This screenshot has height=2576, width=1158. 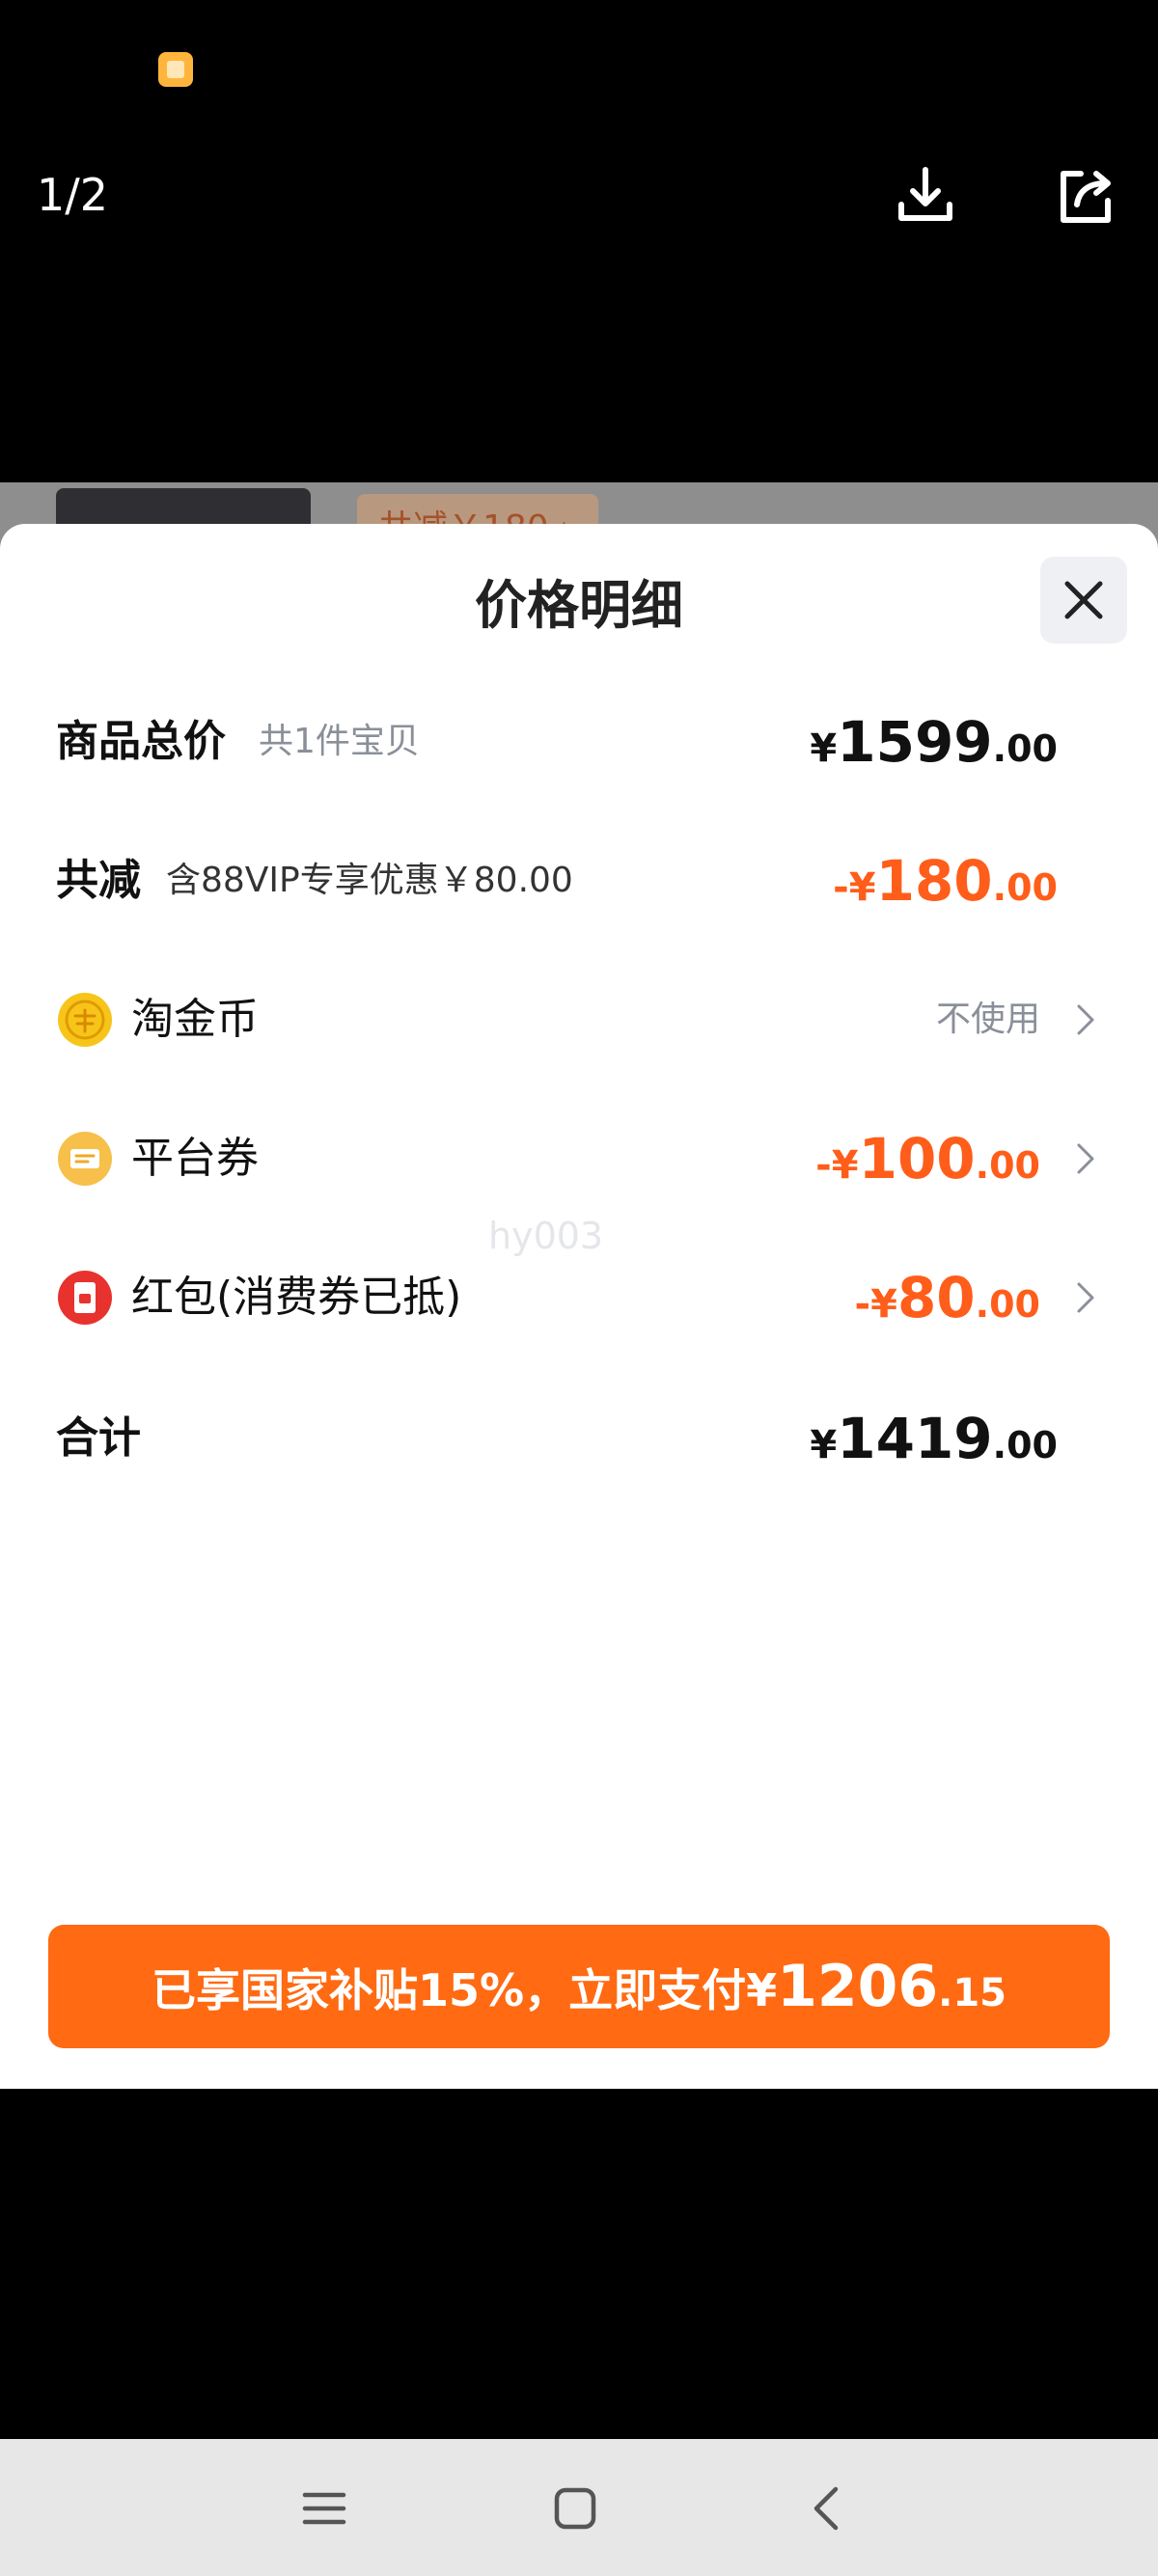 What do you see at coordinates (762, 1990) in the screenshot?
I see `pay-button-currency: ¥` at bounding box center [762, 1990].